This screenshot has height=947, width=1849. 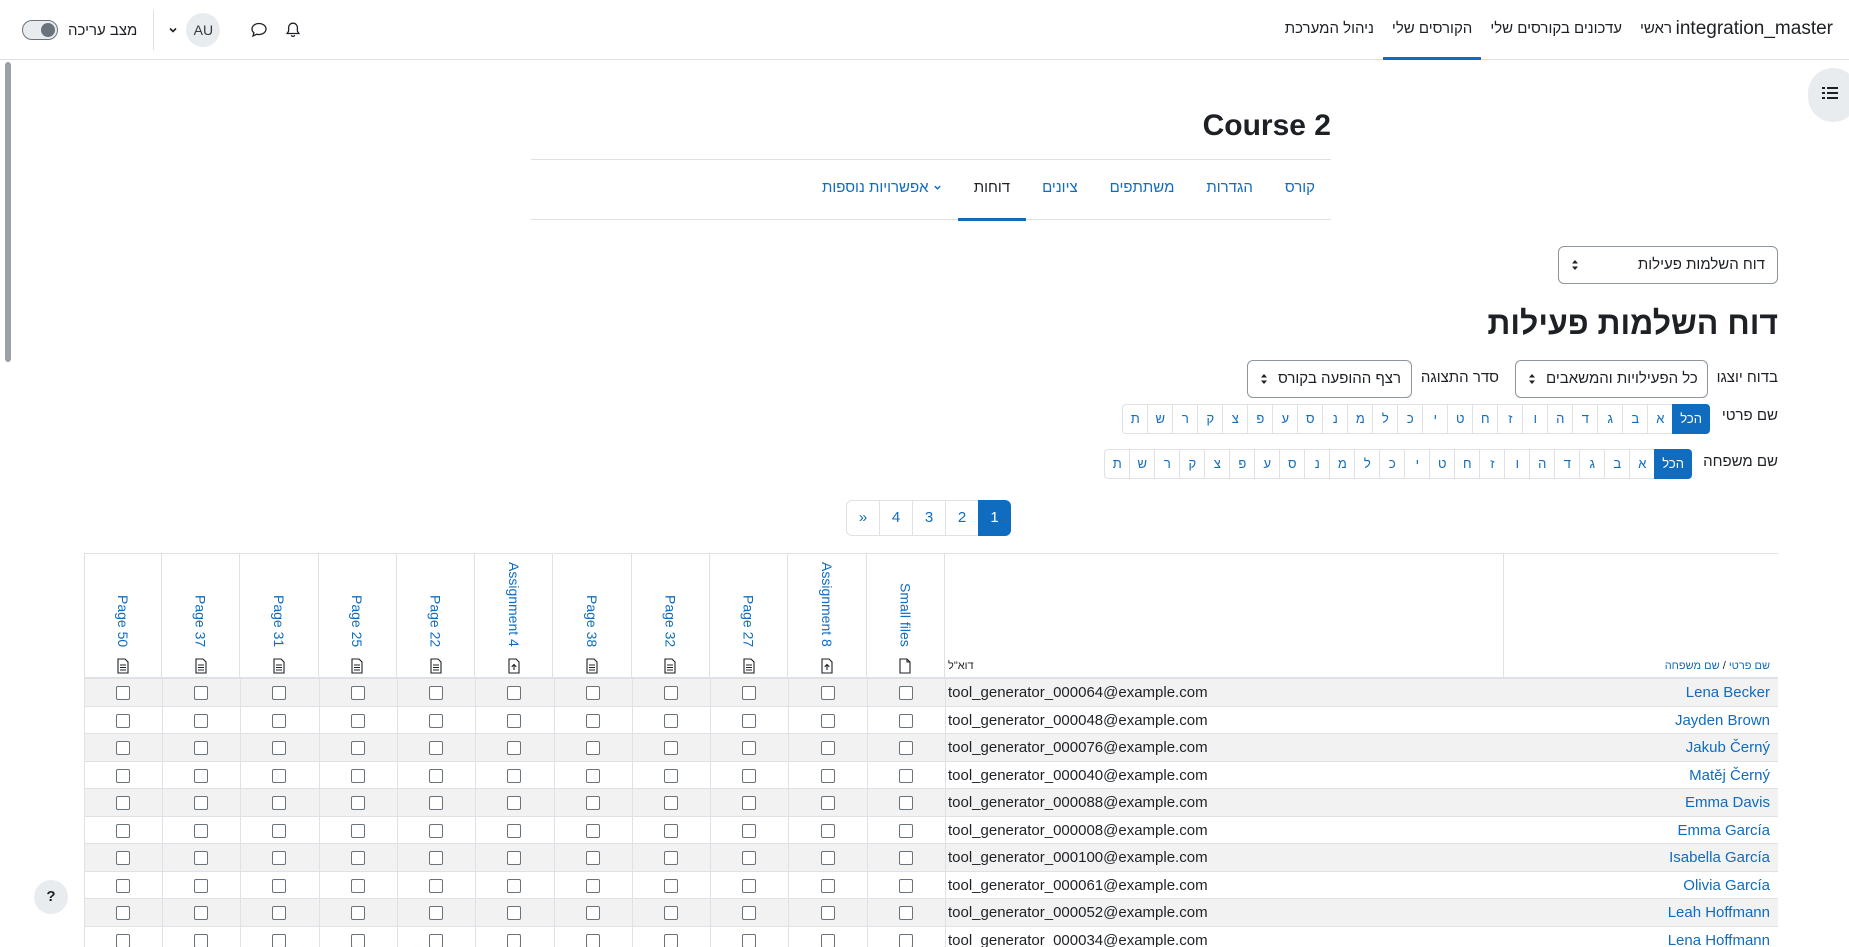 What do you see at coordinates (1310, 419) in the screenshot?
I see `firstname-initial-15: ס` at bounding box center [1310, 419].